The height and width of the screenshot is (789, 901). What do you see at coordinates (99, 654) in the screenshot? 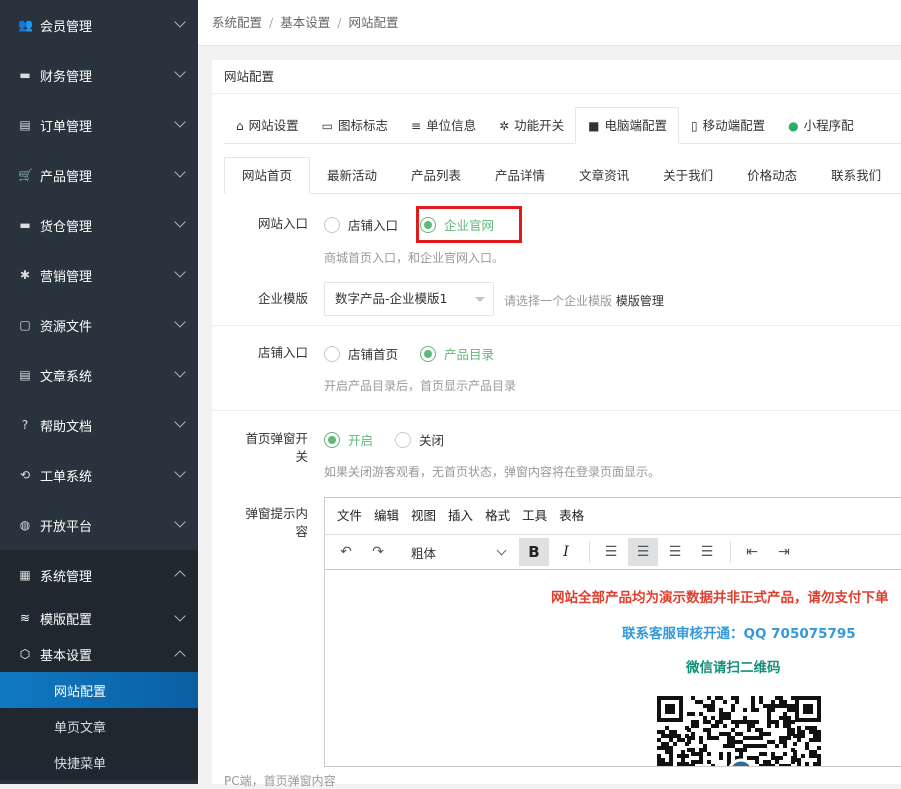
I see `sidebar-sub-basic-settings: ⬡ 基本设置` at bounding box center [99, 654].